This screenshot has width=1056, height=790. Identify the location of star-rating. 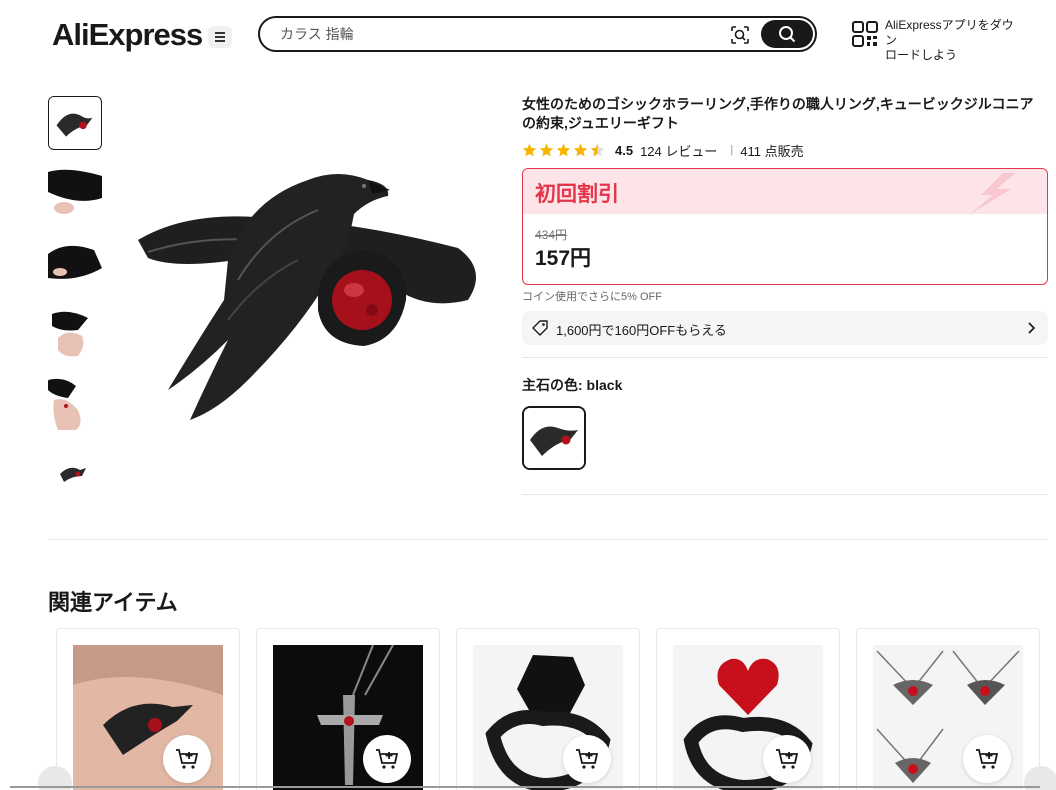
(563, 150).